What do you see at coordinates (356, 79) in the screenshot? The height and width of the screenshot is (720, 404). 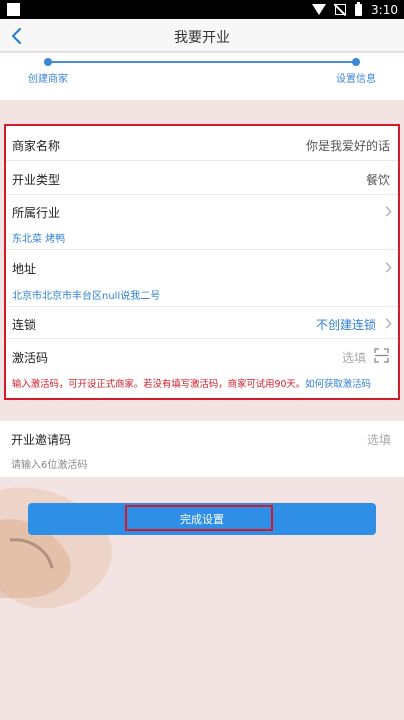 I see `step-label-settings: 设置信息` at bounding box center [356, 79].